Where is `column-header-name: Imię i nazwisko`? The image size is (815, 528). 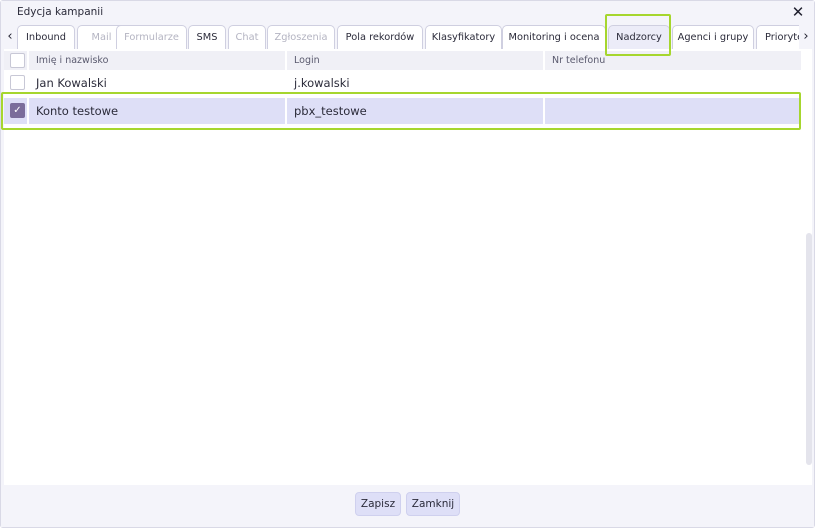 column-header-name: Imię i nazwisko is located at coordinates (157, 60).